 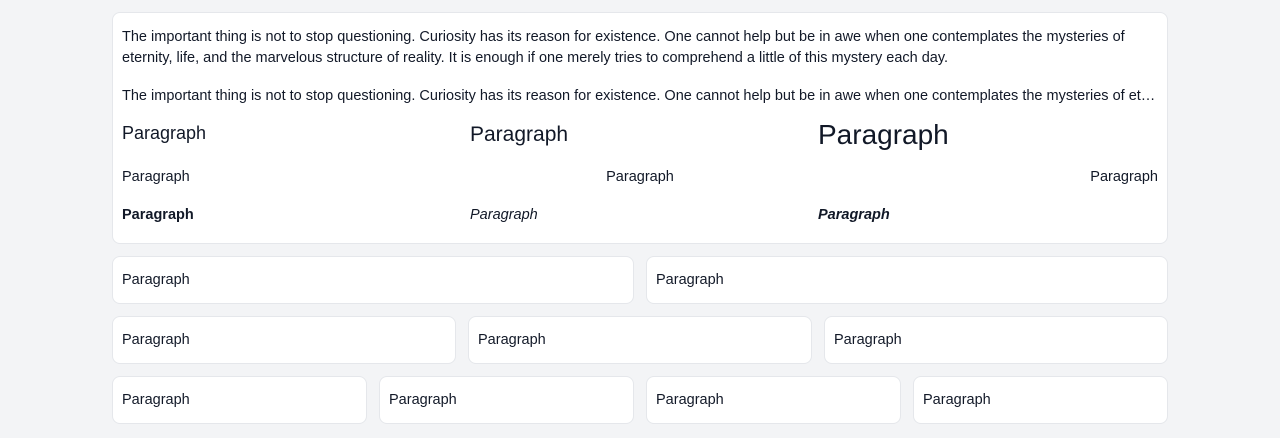 What do you see at coordinates (1124, 177) in the screenshot?
I see `paragraph-align-right: Paragraph` at bounding box center [1124, 177].